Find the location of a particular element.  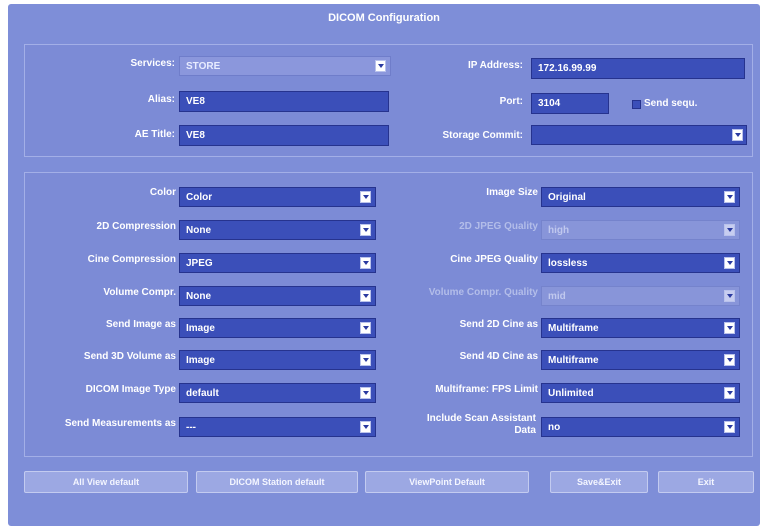

include-scan-assistant-data-select: no is located at coordinates (640, 427).